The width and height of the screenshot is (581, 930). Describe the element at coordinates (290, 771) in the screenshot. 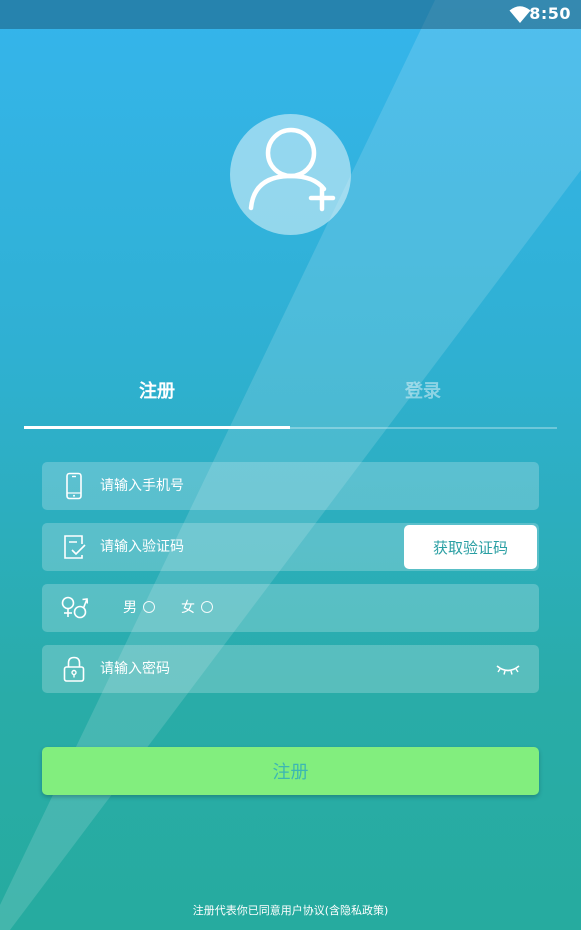

I see `register-submit-button: 注册` at that location.